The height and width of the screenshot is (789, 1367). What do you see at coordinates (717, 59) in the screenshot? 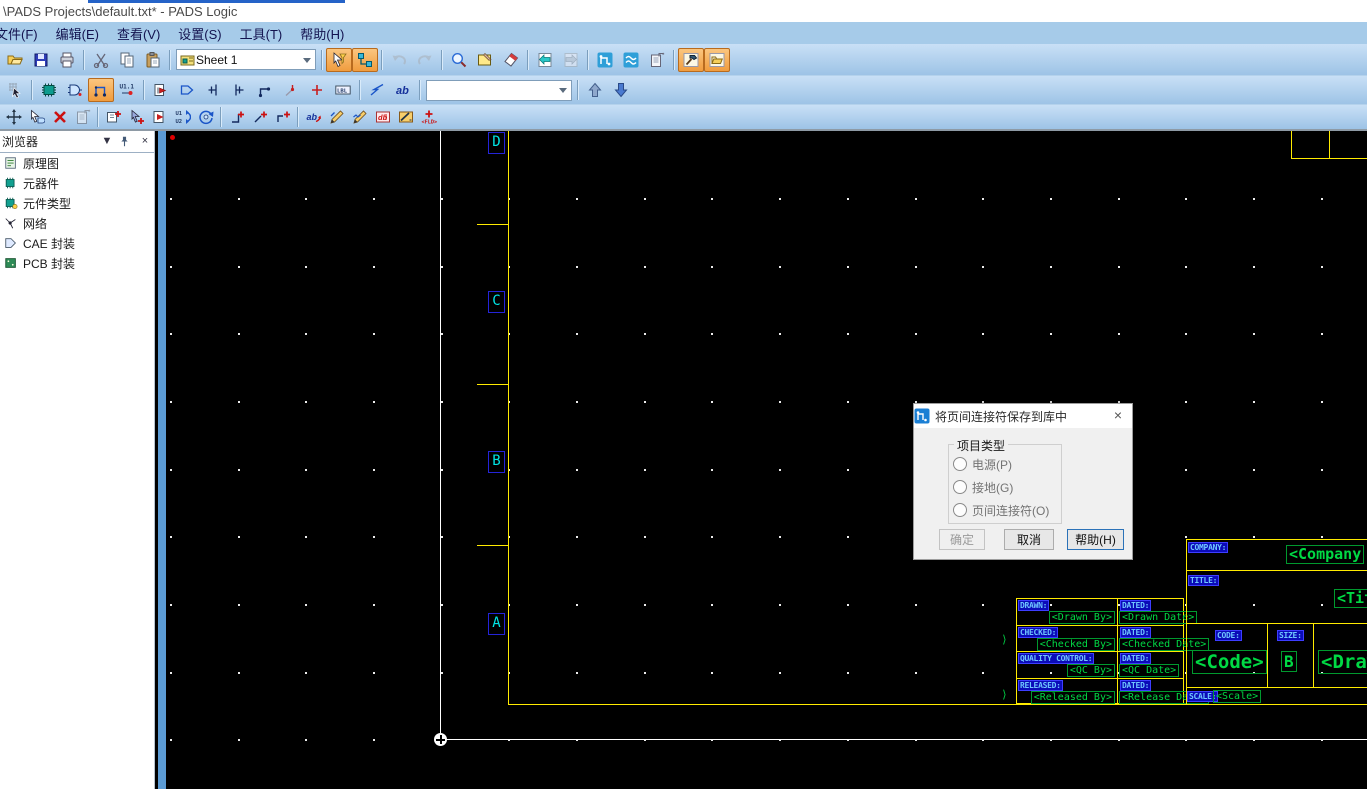
I see `library-manager-button` at bounding box center [717, 59].